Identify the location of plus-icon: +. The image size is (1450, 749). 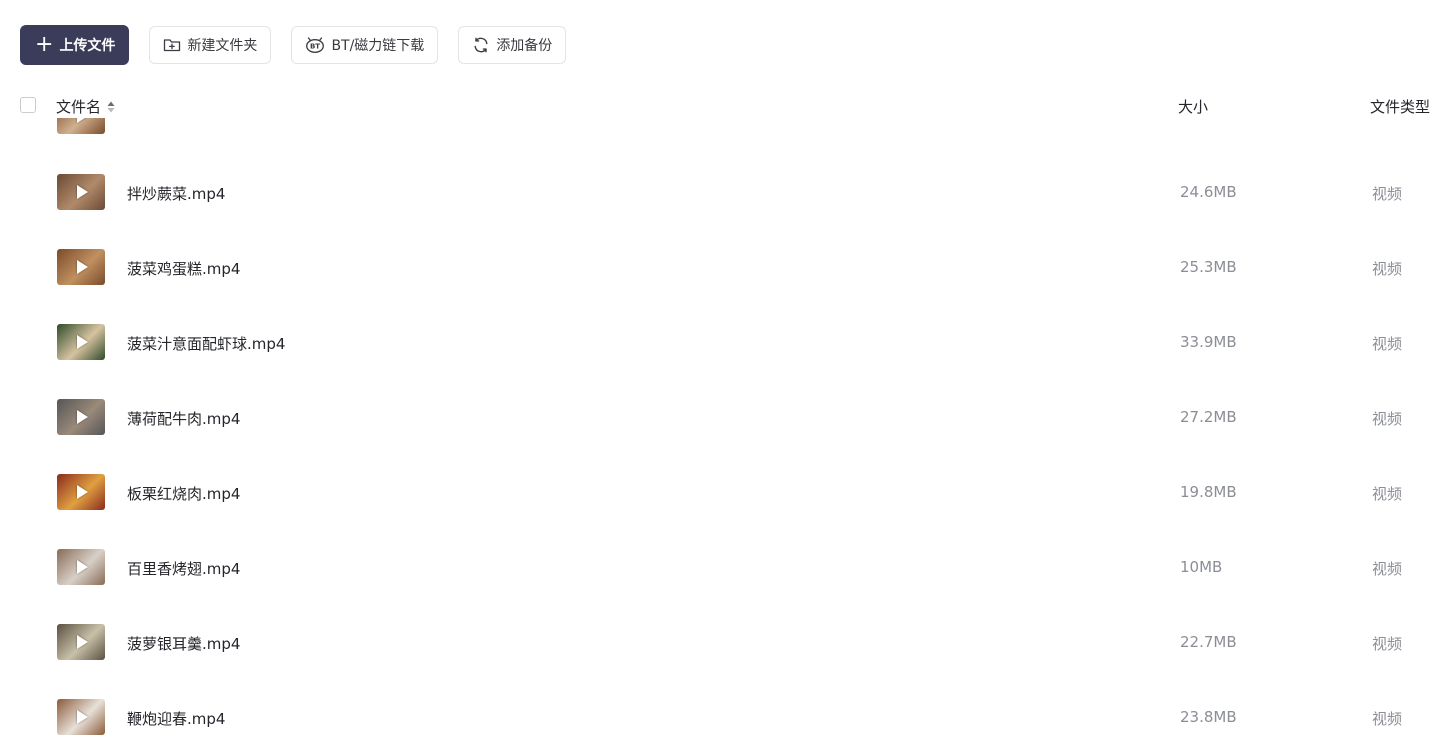
(44, 44).